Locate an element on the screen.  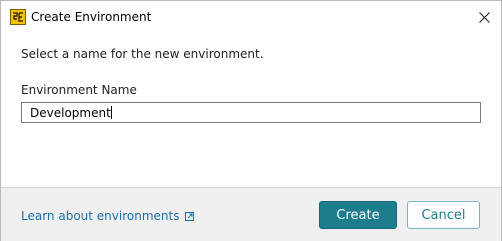
learn-link-label: Learn about environments is located at coordinates (100, 216).